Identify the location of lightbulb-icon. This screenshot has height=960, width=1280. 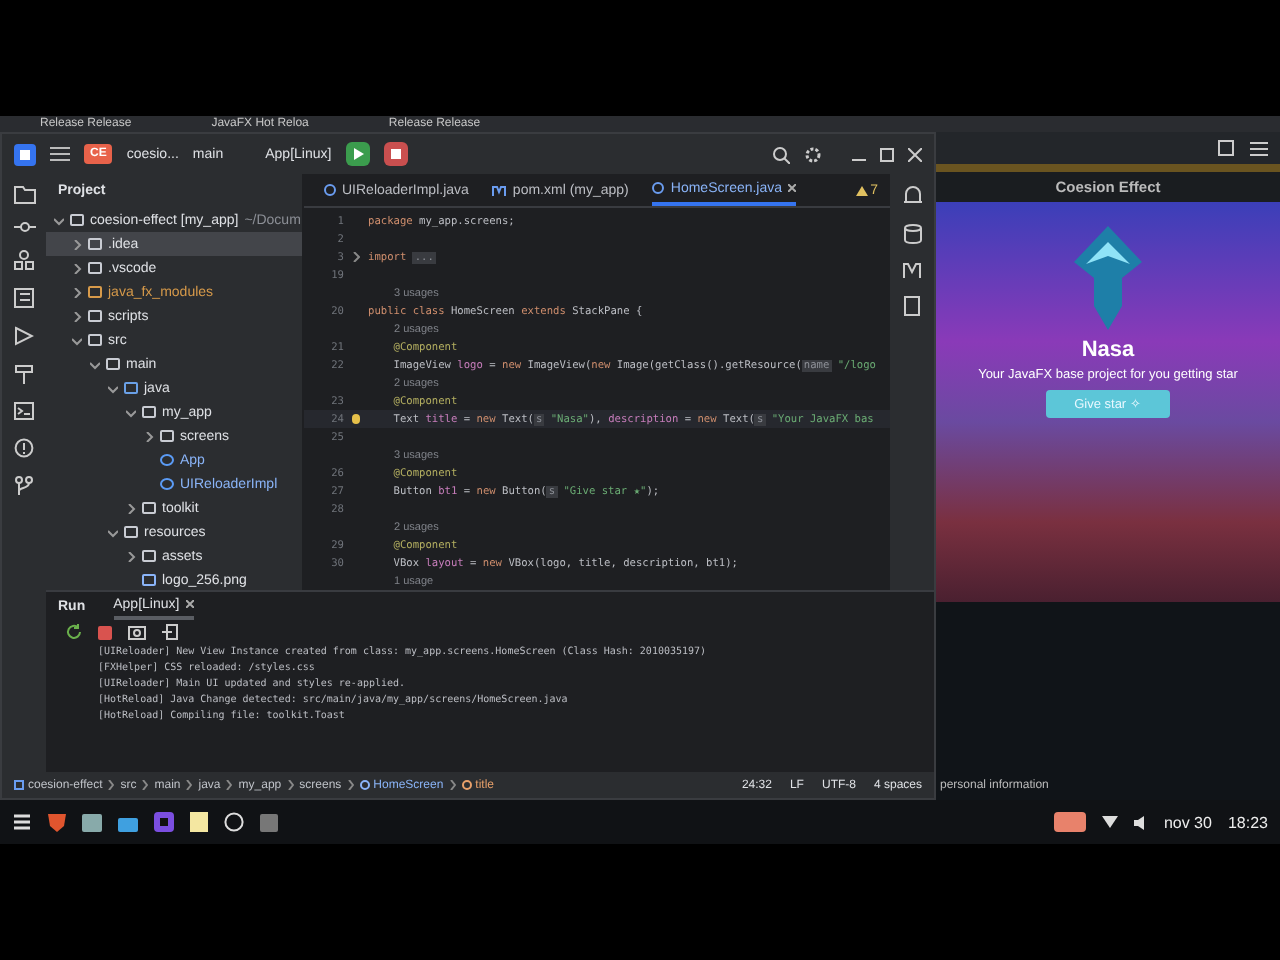
(356, 419).